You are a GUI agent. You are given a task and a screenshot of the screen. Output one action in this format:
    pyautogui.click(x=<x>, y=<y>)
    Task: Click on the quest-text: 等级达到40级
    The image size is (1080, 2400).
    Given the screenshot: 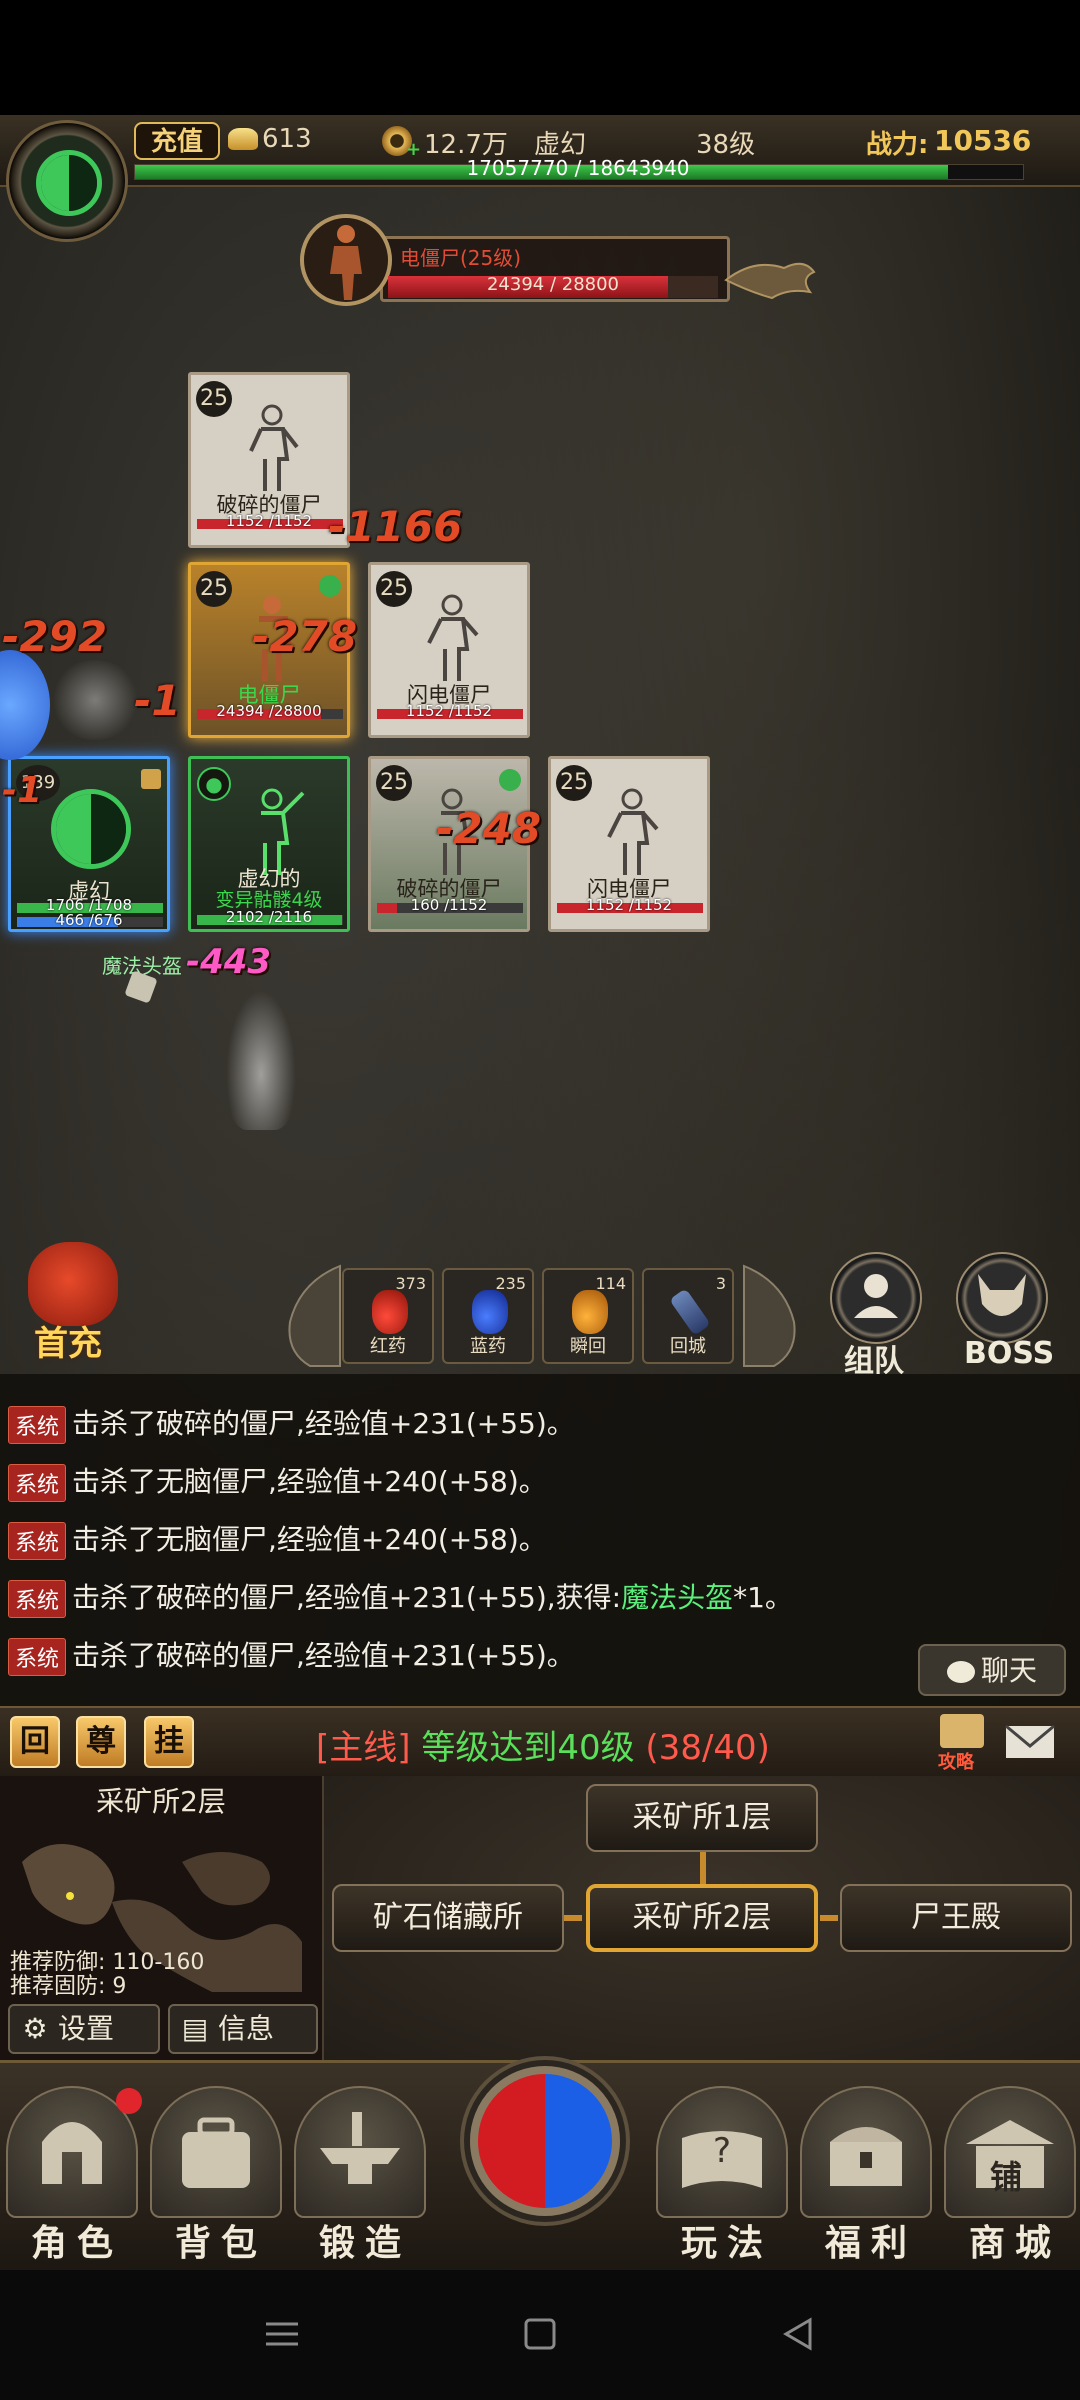 What is the action you would take?
    pyautogui.click(x=528, y=1748)
    